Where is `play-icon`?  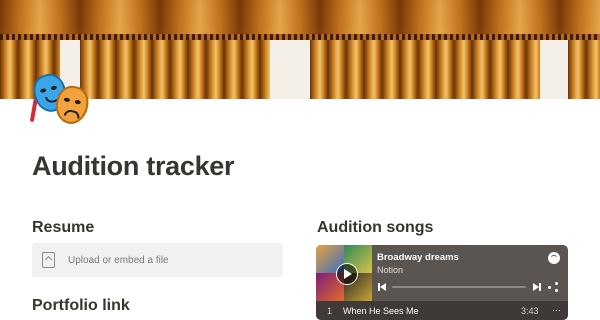
play-icon is located at coordinates (347, 274).